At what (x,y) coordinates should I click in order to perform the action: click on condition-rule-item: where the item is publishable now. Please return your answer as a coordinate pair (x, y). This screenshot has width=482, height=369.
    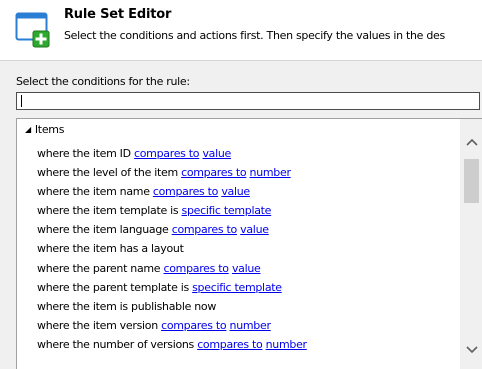
    Looking at the image, I should click on (172, 306).